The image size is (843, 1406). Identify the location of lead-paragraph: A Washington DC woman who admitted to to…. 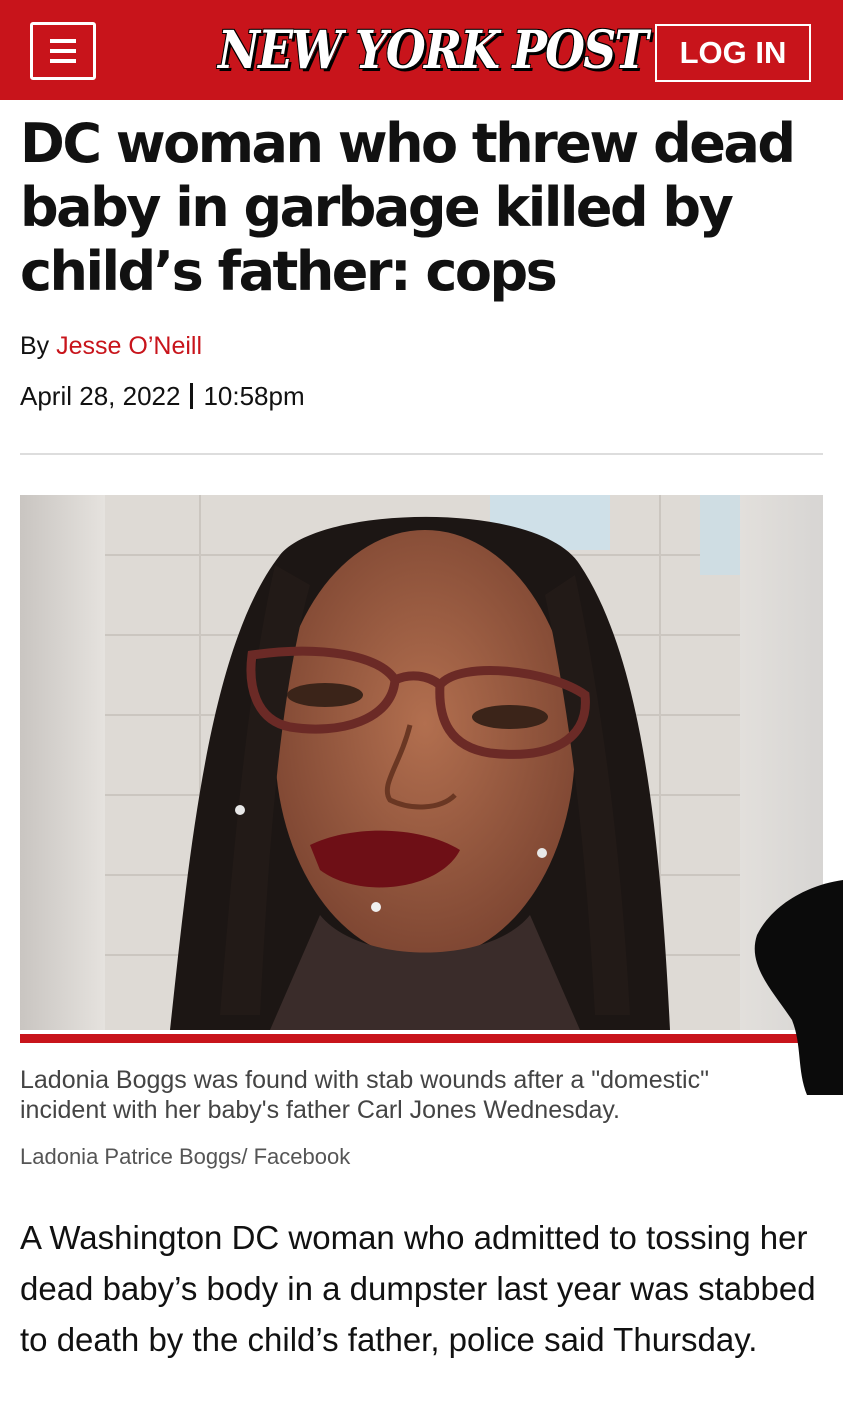
(418, 1288).